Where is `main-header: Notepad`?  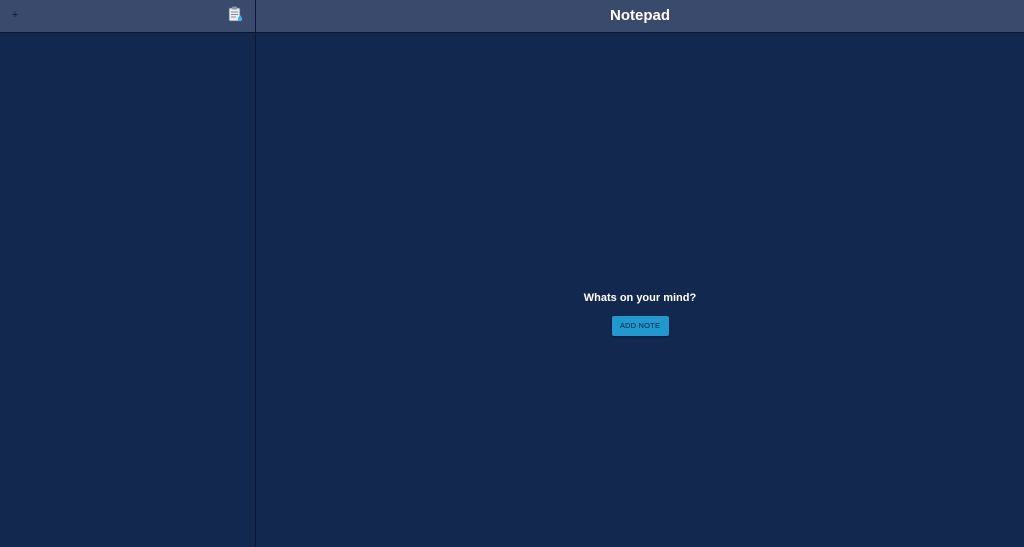
main-header: Notepad is located at coordinates (640, 16).